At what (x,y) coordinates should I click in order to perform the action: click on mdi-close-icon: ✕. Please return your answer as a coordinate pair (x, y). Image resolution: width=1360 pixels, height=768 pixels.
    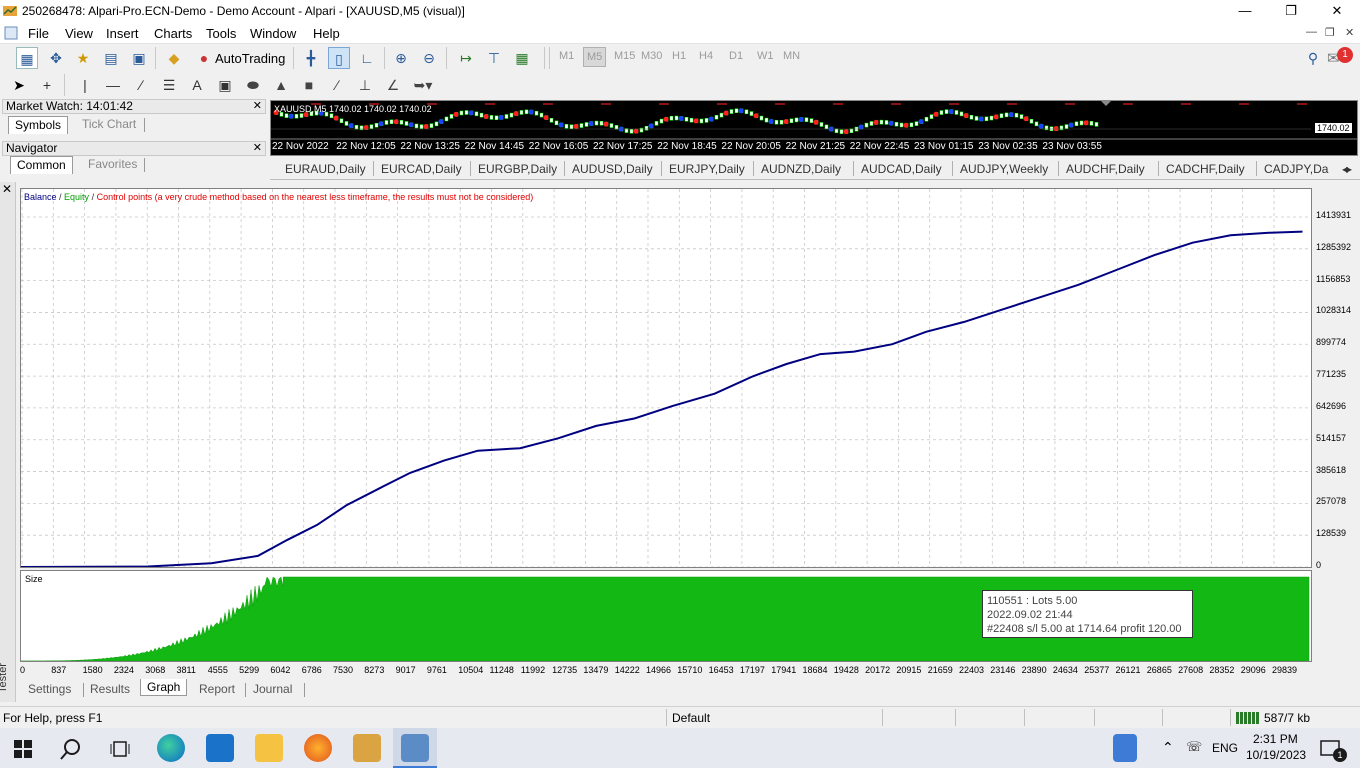
    Looking at the image, I should click on (1349, 32).